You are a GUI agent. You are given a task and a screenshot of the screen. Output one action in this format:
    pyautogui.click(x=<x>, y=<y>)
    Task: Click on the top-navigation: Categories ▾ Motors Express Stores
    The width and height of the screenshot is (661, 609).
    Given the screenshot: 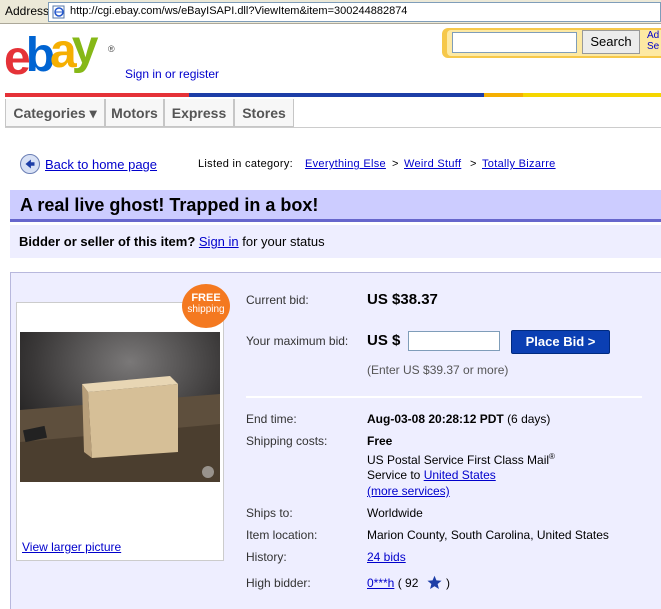 What is the action you would take?
    pyautogui.click(x=333, y=112)
    